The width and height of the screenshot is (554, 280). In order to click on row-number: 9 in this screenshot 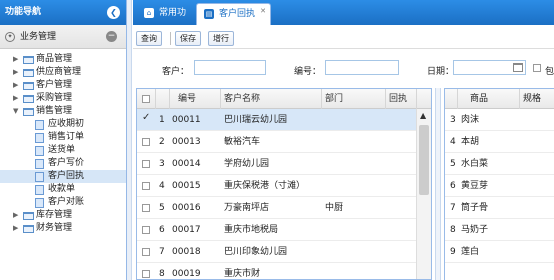, I will do `click(453, 252)`.